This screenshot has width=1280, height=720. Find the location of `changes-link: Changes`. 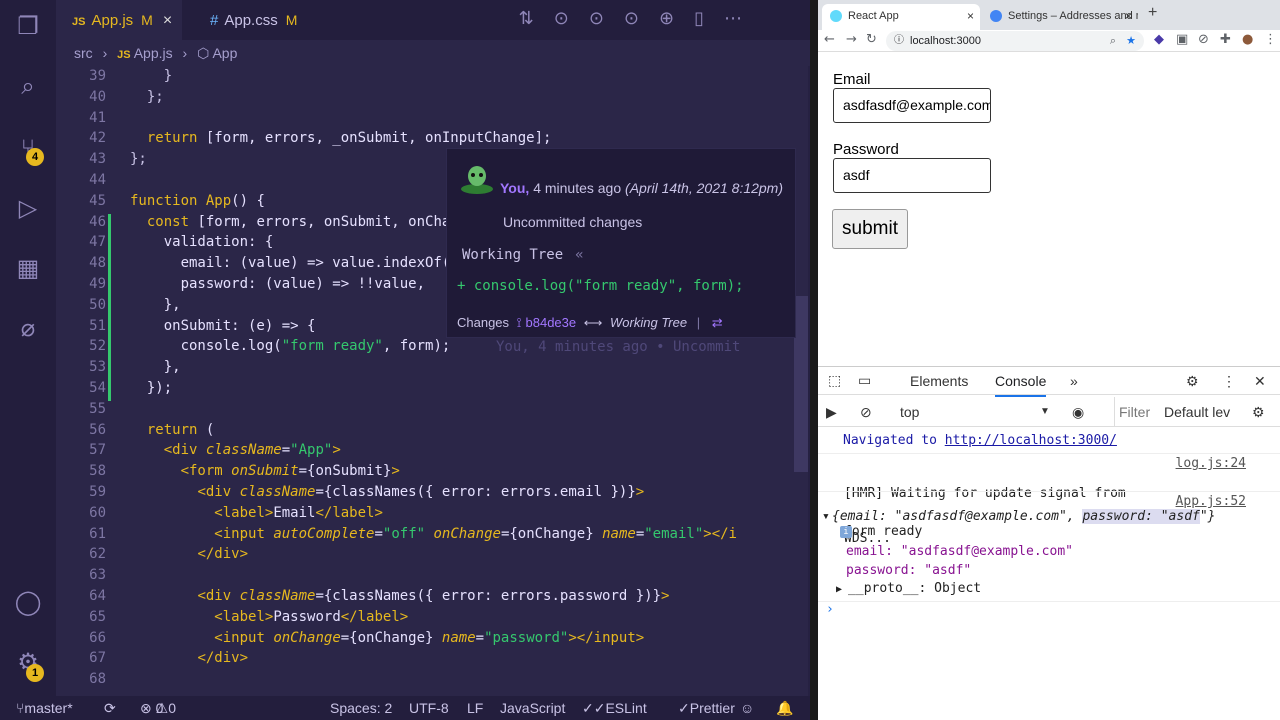

changes-link: Changes is located at coordinates (483, 322).